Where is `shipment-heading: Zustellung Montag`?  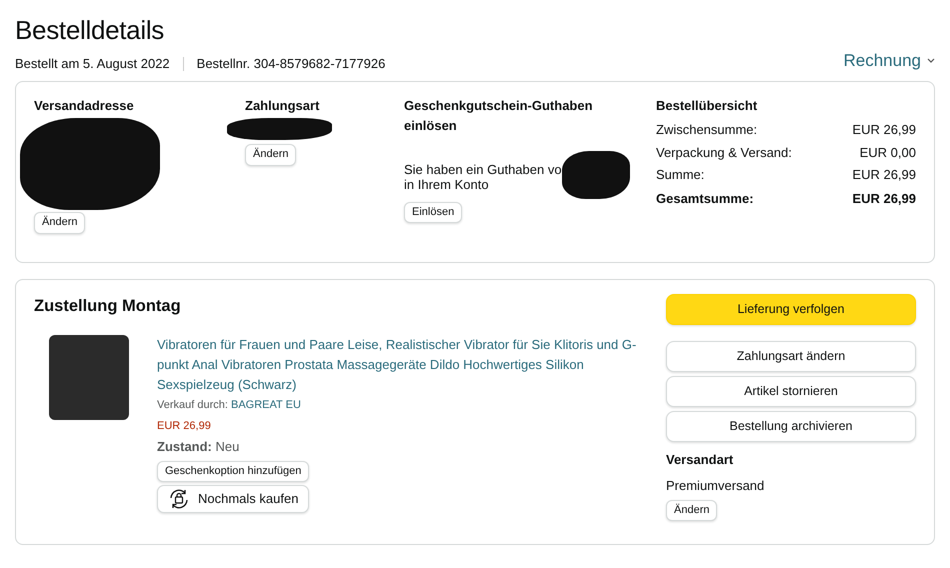
shipment-heading: Zustellung Montag is located at coordinates (108, 307).